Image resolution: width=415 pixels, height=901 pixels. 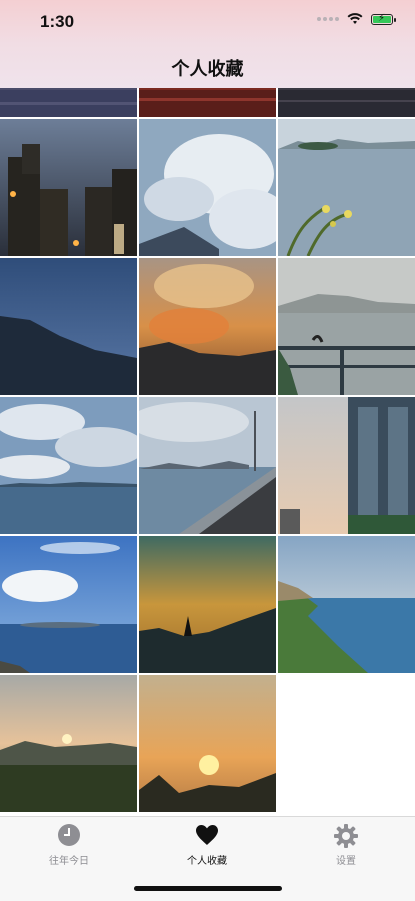 I want to click on cellular-signal-icon, so click(x=328, y=19).